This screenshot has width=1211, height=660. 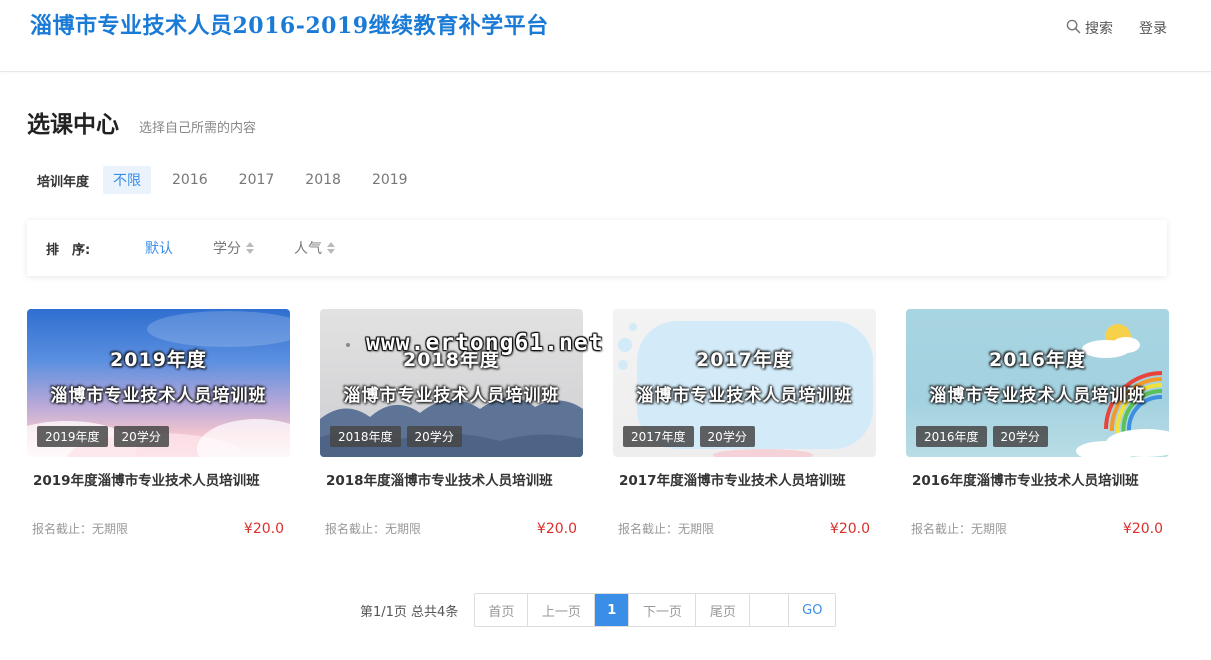 I want to click on pagination: 第1/1页 总共4条 首页 上一页 1 下一页 尾页 GO, so click(x=598, y=610).